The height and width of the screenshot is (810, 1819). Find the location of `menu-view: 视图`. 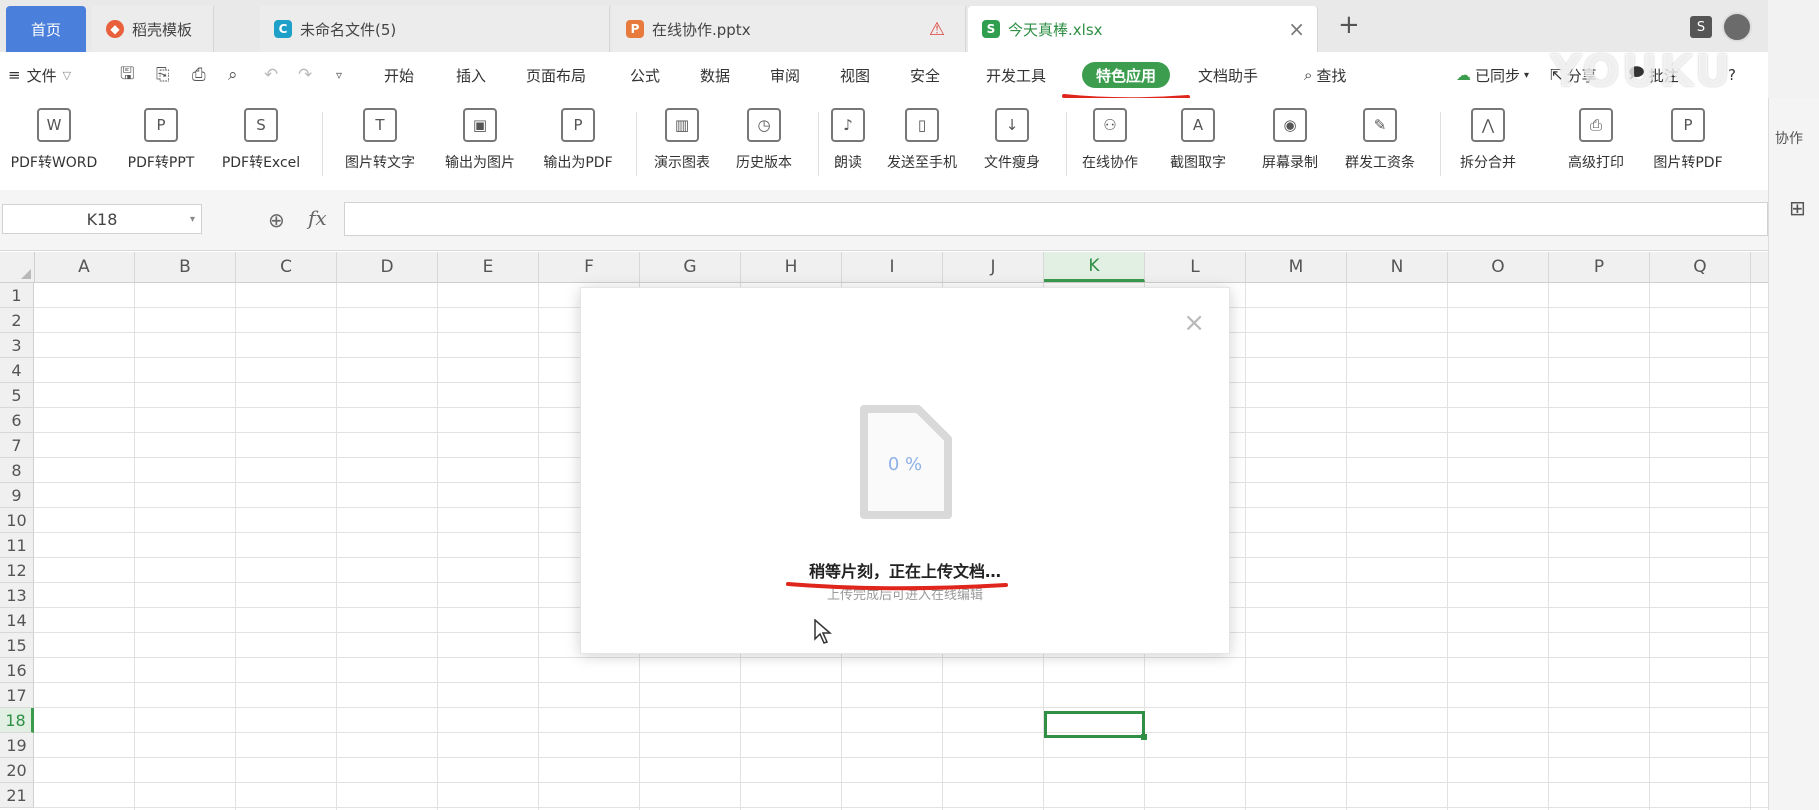

menu-view: 视图 is located at coordinates (855, 75).